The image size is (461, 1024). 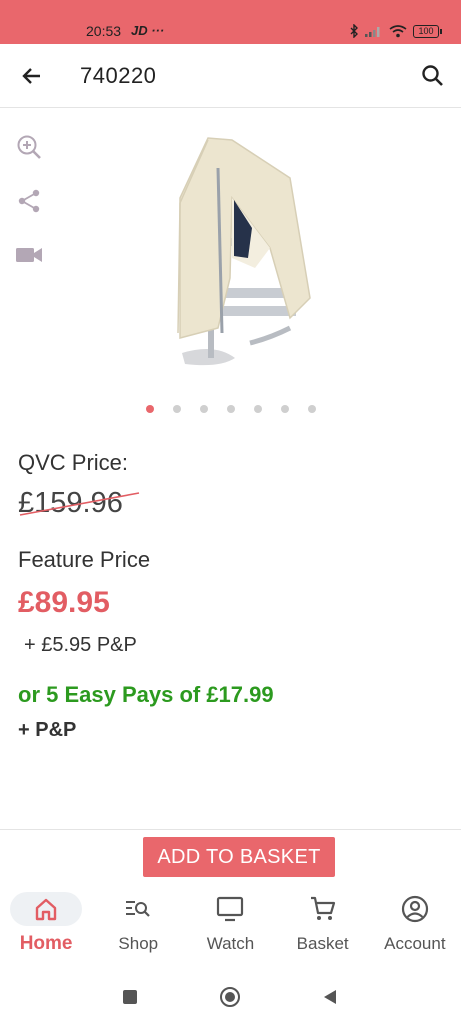 What do you see at coordinates (138, 943) in the screenshot?
I see `nav-label: Shop` at bounding box center [138, 943].